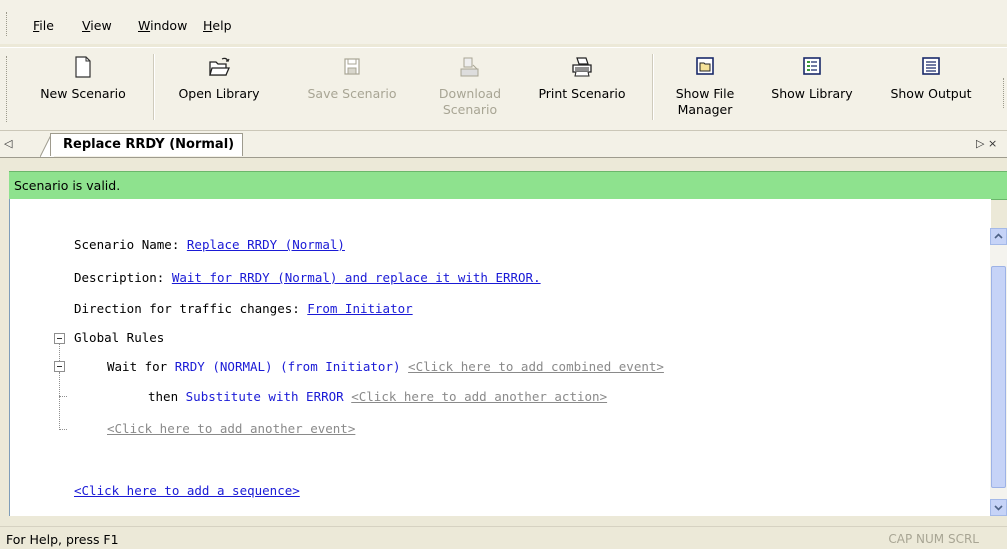 Image resolution: width=1007 pixels, height=549 pixels. I want to click on menu-view: View, so click(97, 25).